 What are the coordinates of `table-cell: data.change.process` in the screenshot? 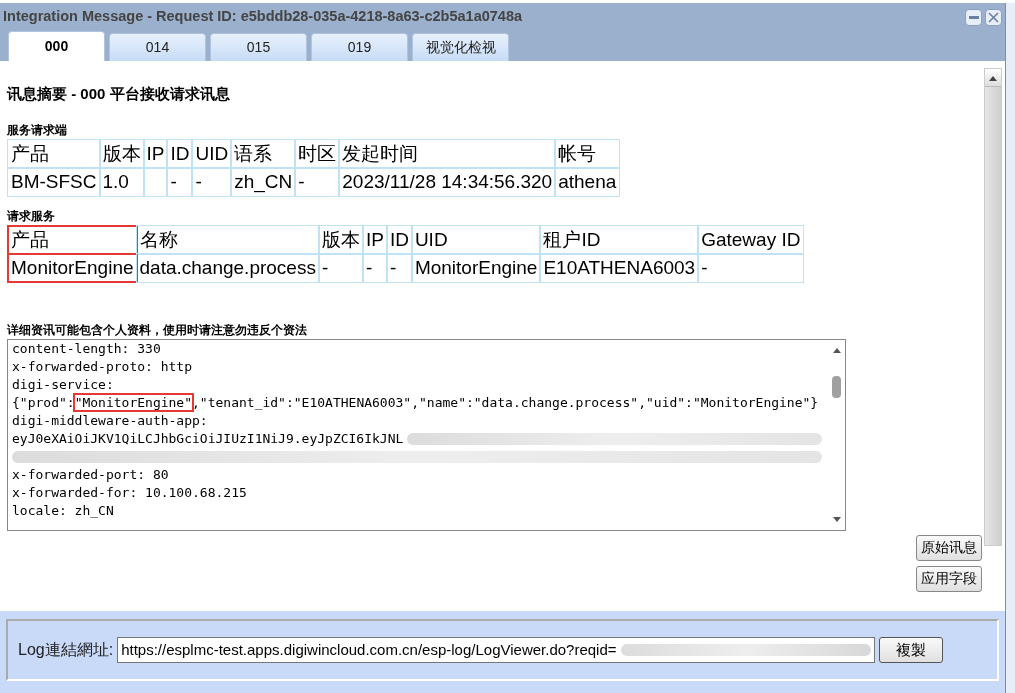 It's located at (227, 267).